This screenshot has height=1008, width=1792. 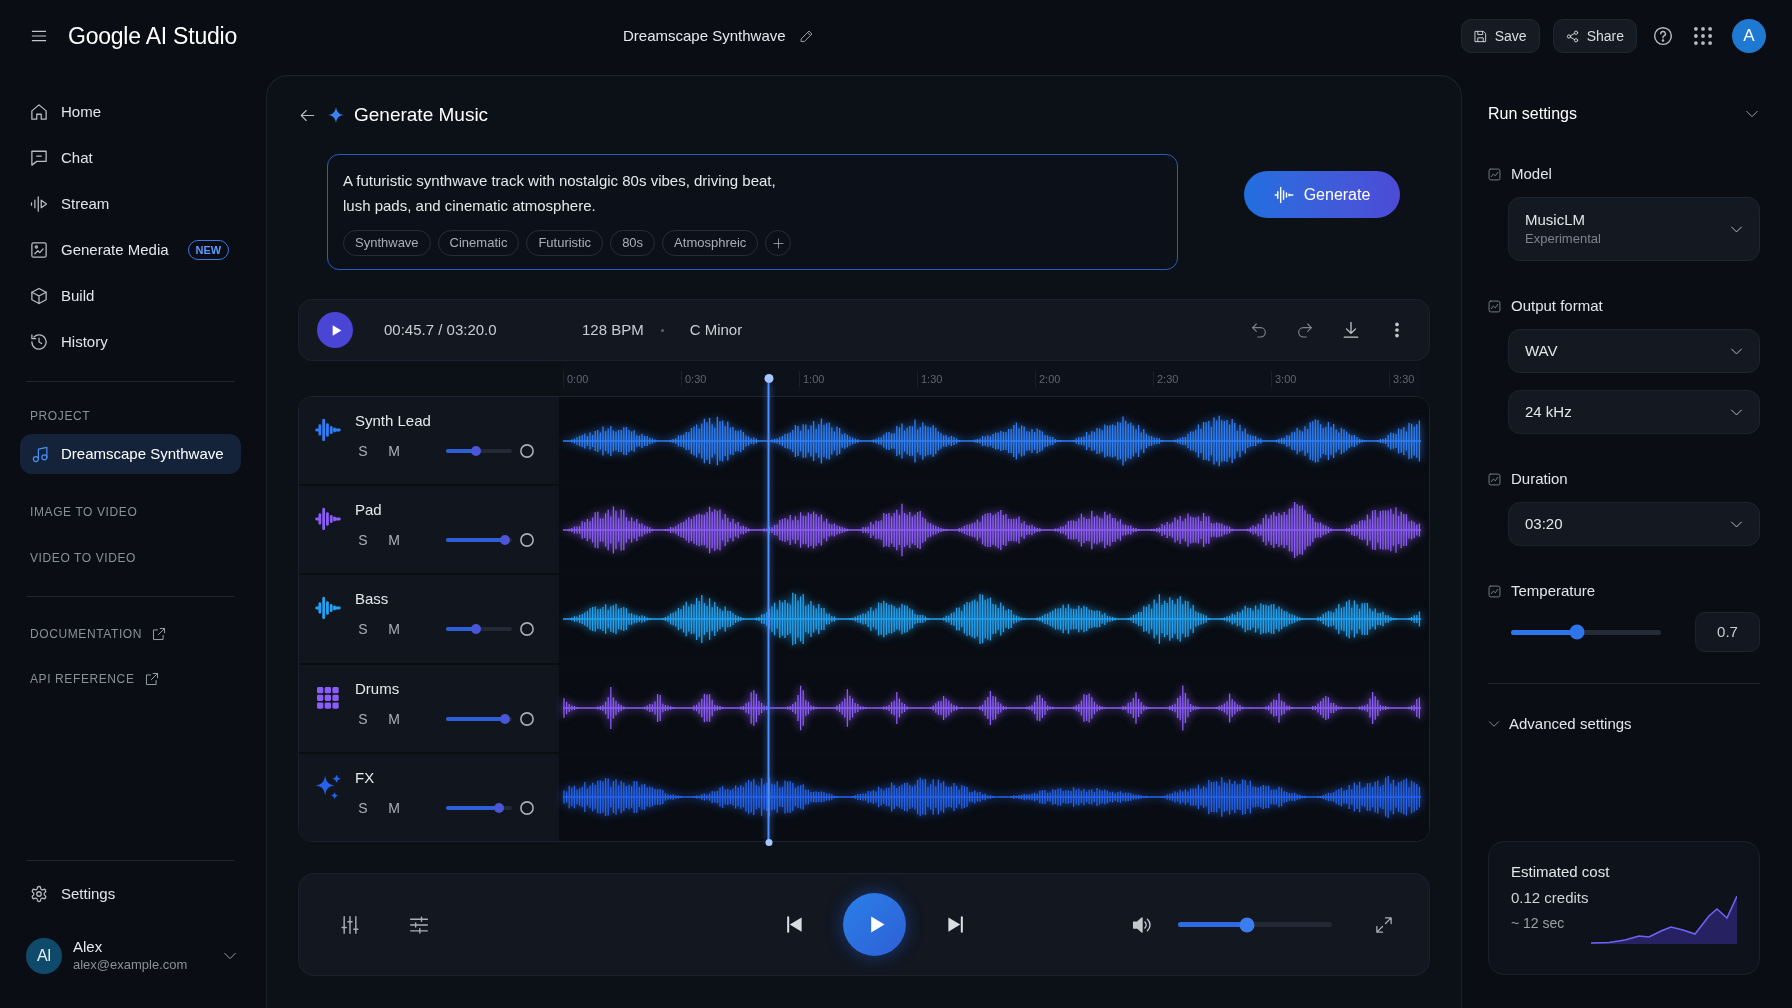 I want to click on docs-link: DOCUMENTATION, so click(x=98, y=634).